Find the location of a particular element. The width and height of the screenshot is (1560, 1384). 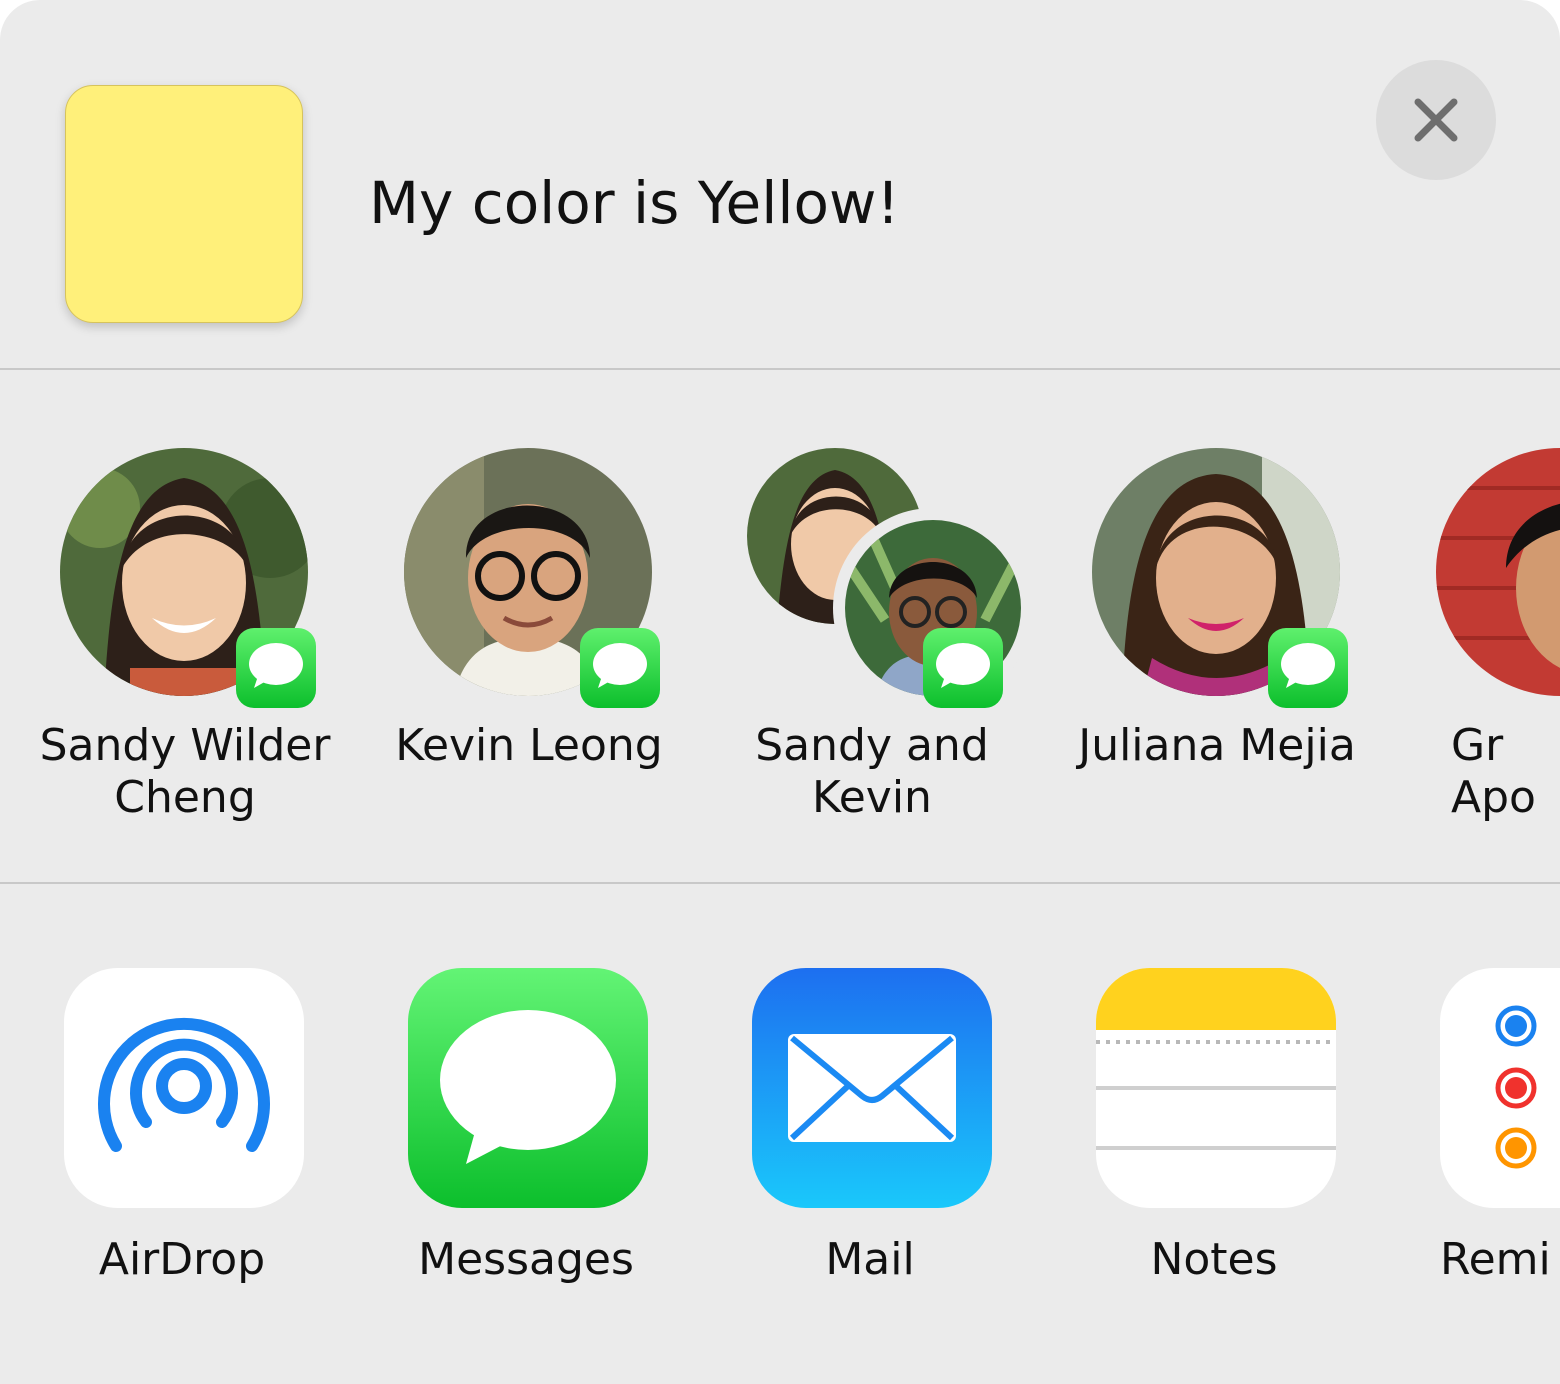

person-name: Juliana Mejia is located at coordinates (1217, 745).